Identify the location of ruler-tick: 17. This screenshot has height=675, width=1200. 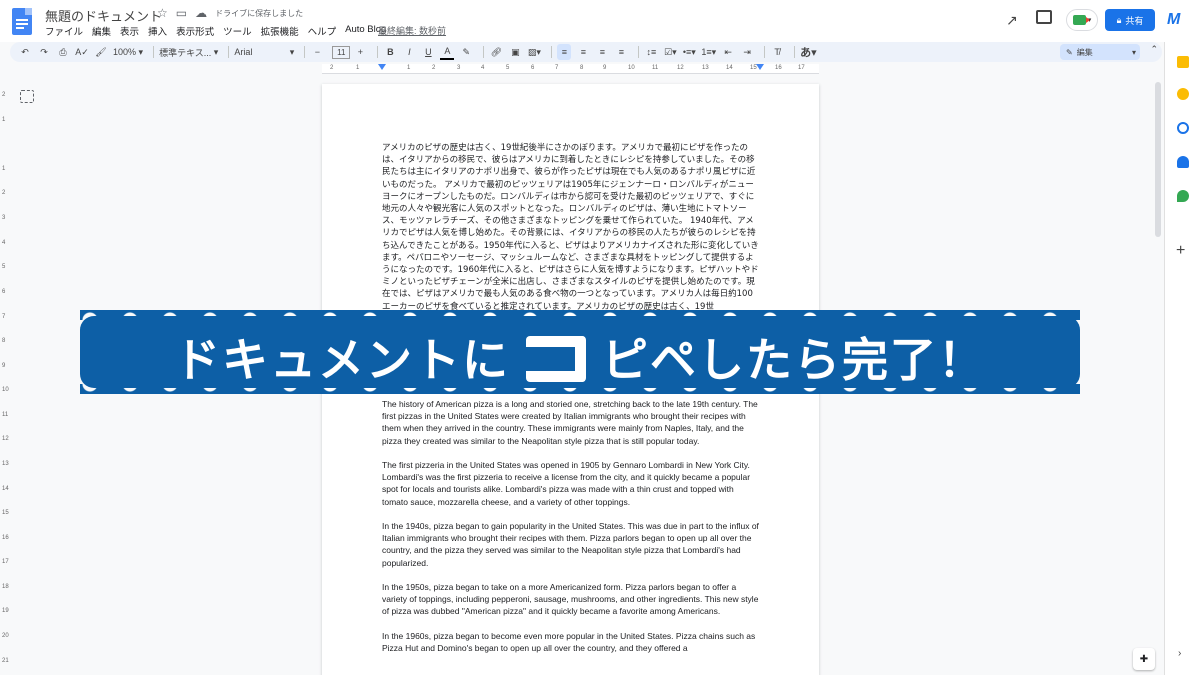
(801, 68).